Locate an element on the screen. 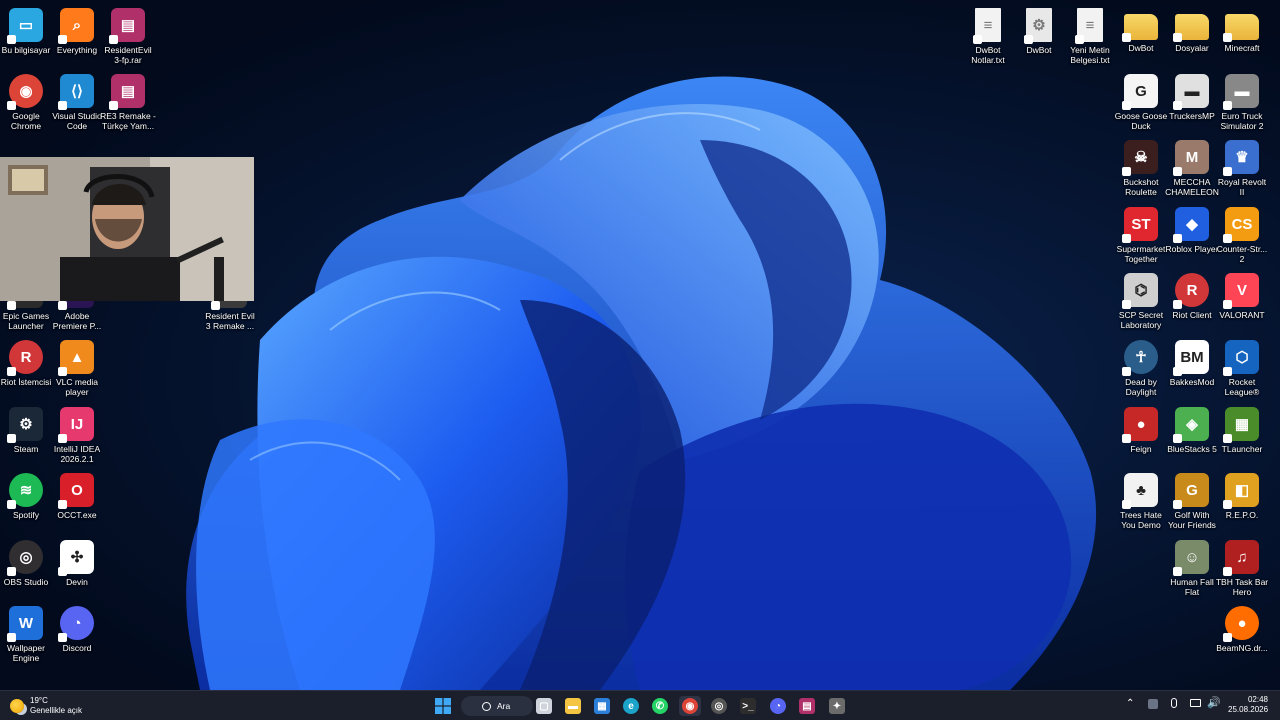 The image size is (1280, 720). desktop-icon: W Wallpaper Engine is located at coordinates (26, 634).